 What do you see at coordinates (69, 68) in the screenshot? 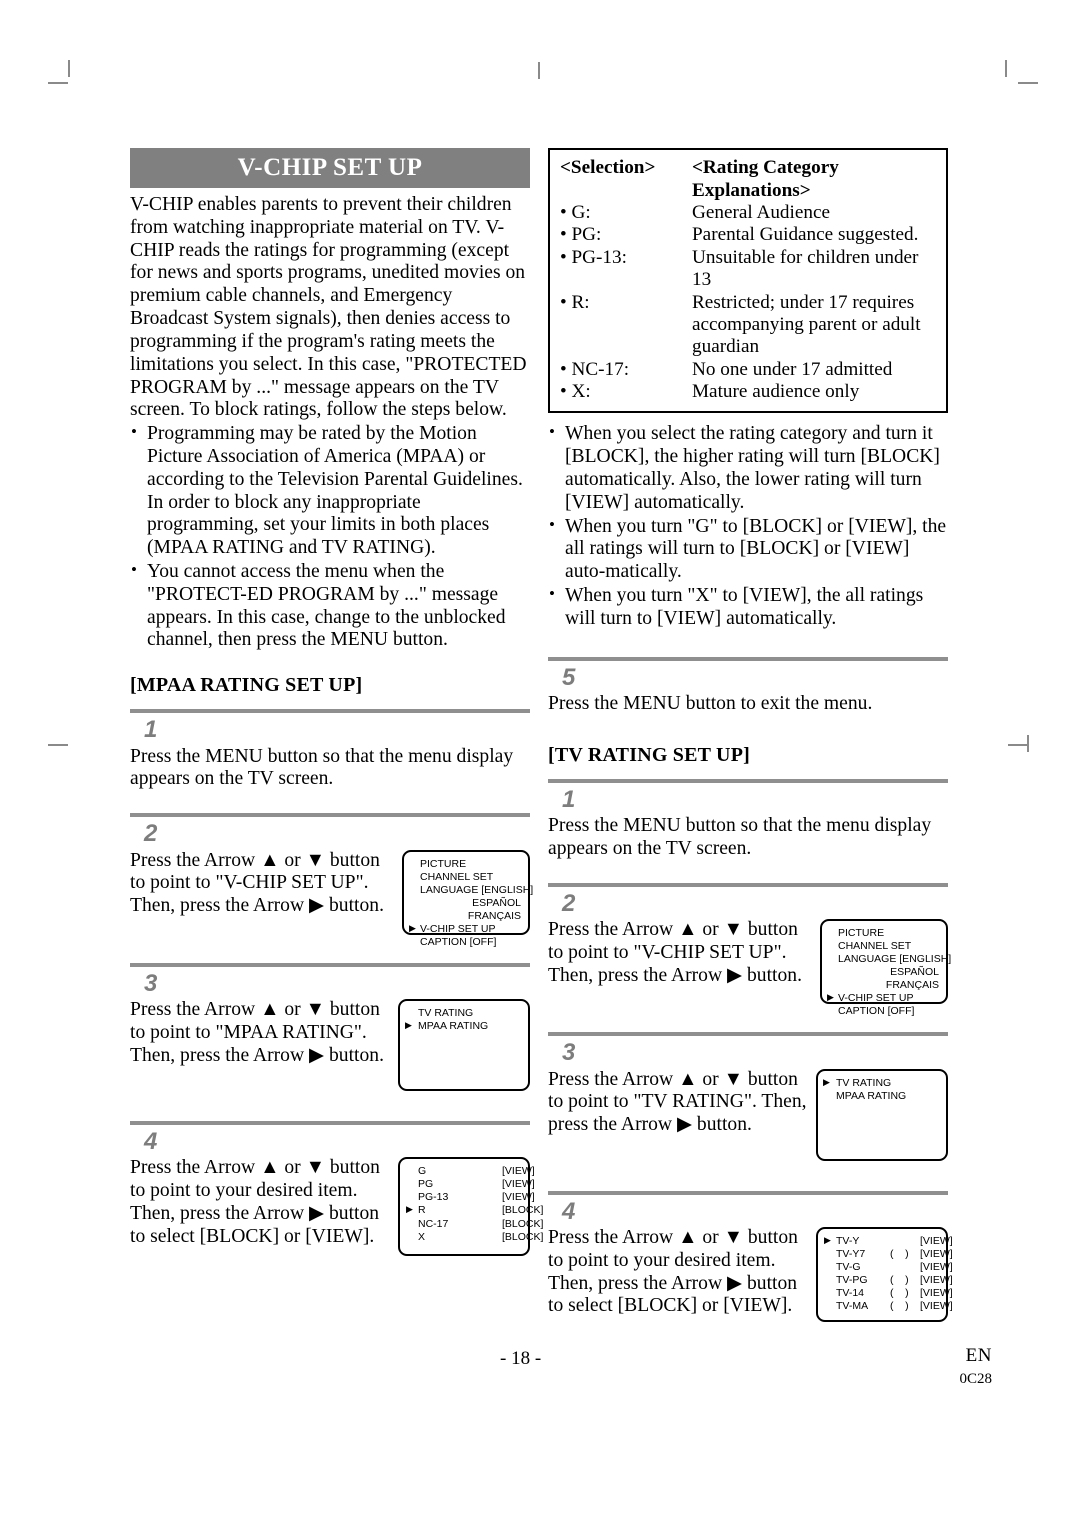
I see `crop-mark-top-left-vertical` at bounding box center [69, 68].